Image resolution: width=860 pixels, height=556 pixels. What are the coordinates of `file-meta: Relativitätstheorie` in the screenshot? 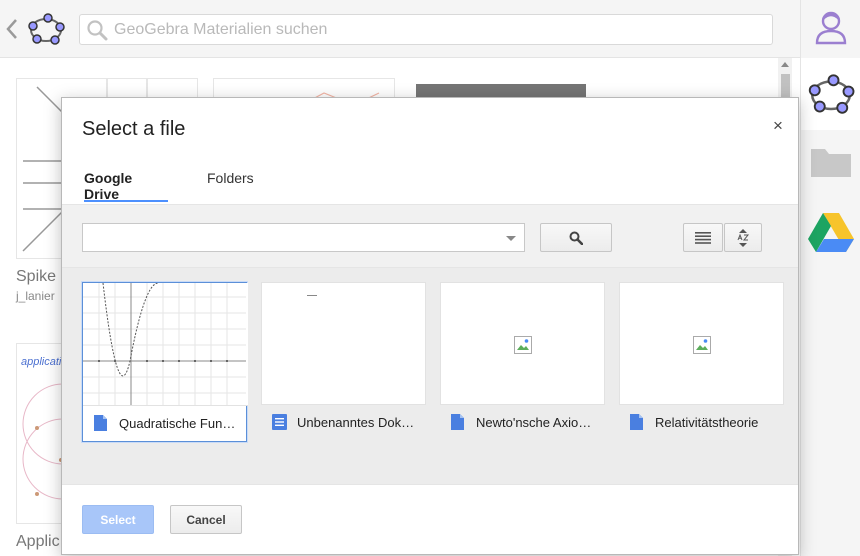 It's located at (701, 423).